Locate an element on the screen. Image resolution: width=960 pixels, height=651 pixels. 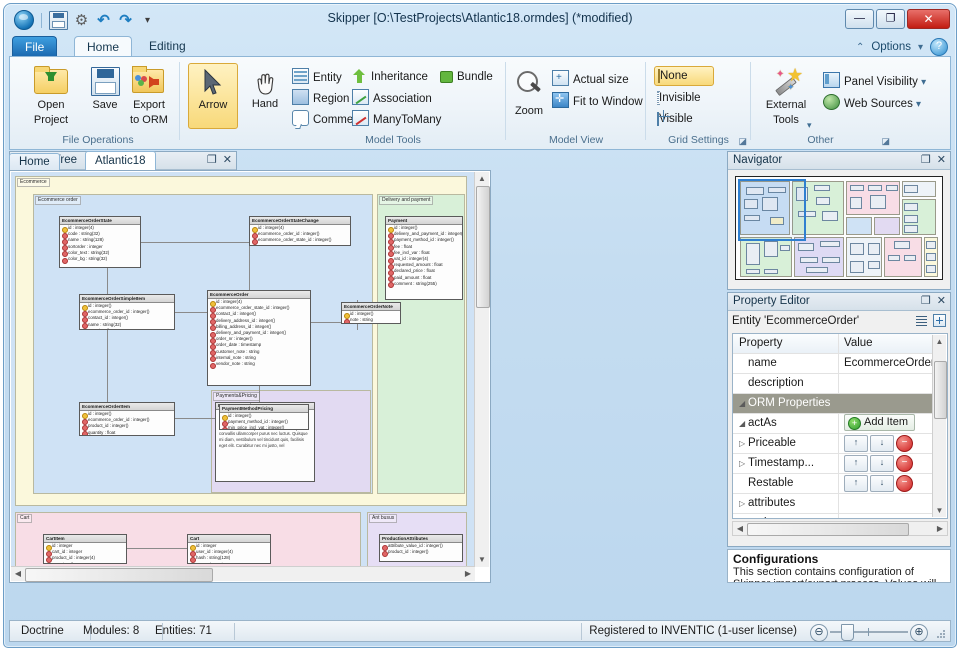
entity-field: min_price_incl_vat : integer() is located at coordinates (264, 427).